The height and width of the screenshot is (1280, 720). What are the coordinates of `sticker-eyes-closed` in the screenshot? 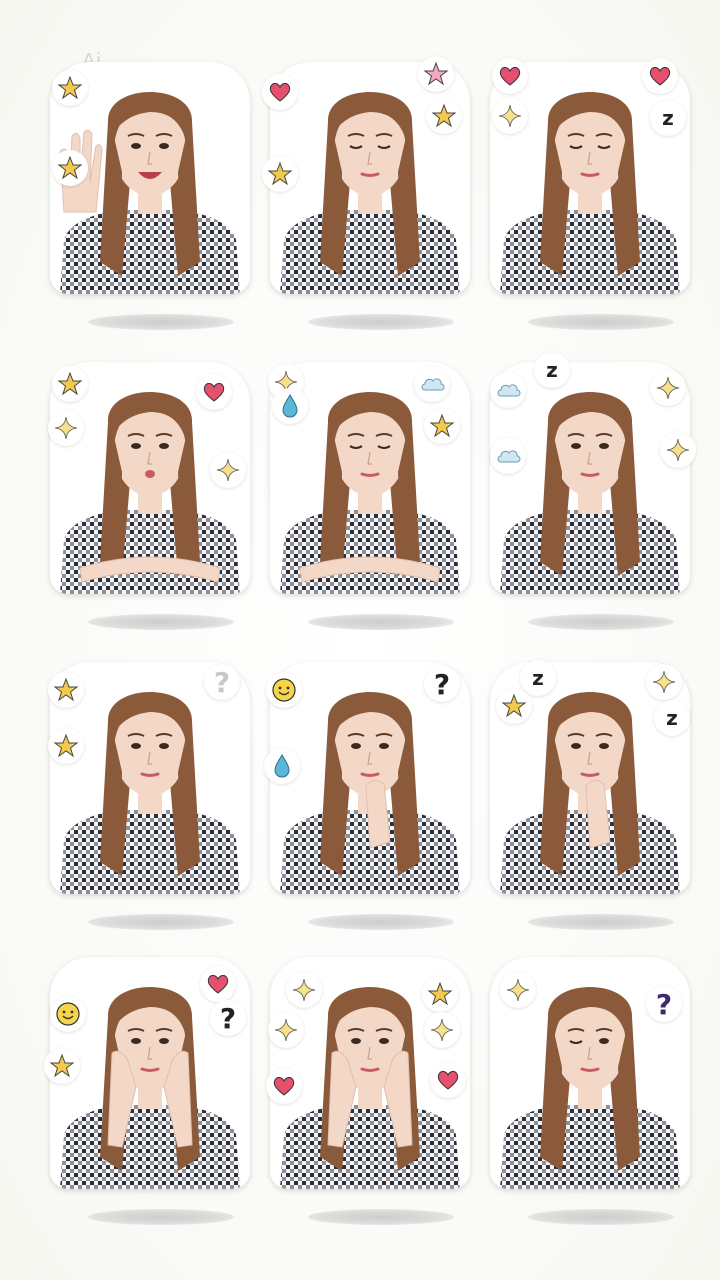 It's located at (370, 178).